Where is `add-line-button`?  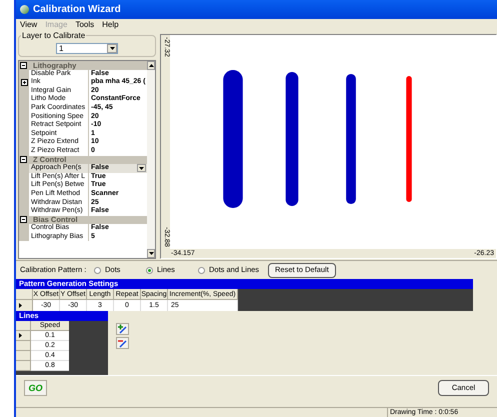
add-line-button is located at coordinates (122, 329).